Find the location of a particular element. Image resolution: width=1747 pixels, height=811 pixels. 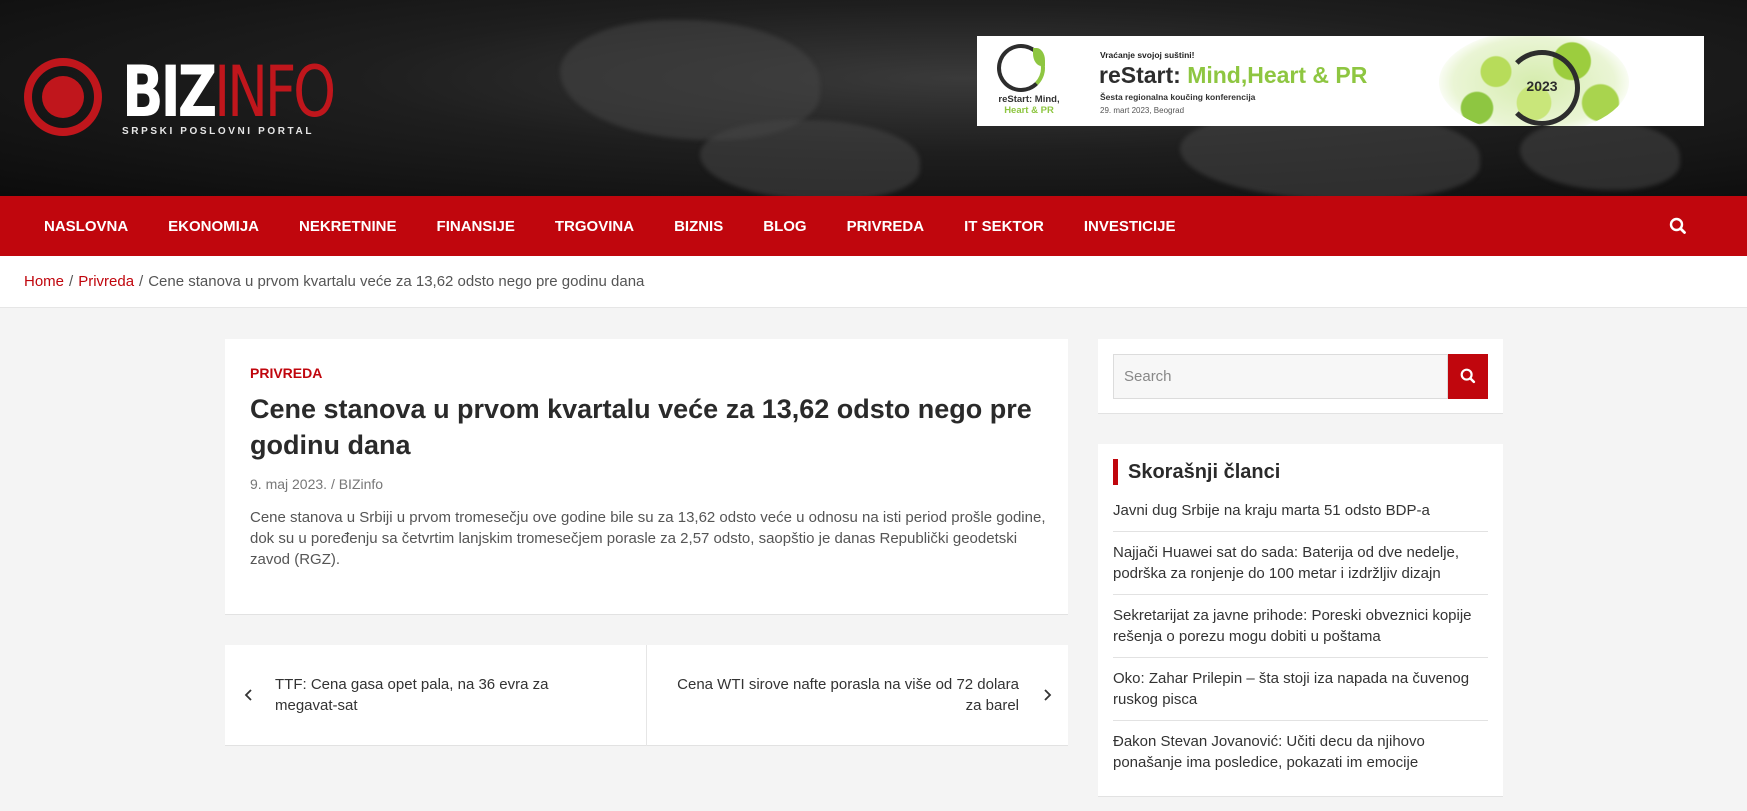

banner-brand-line2: Heart & PR is located at coordinates (1029, 110).